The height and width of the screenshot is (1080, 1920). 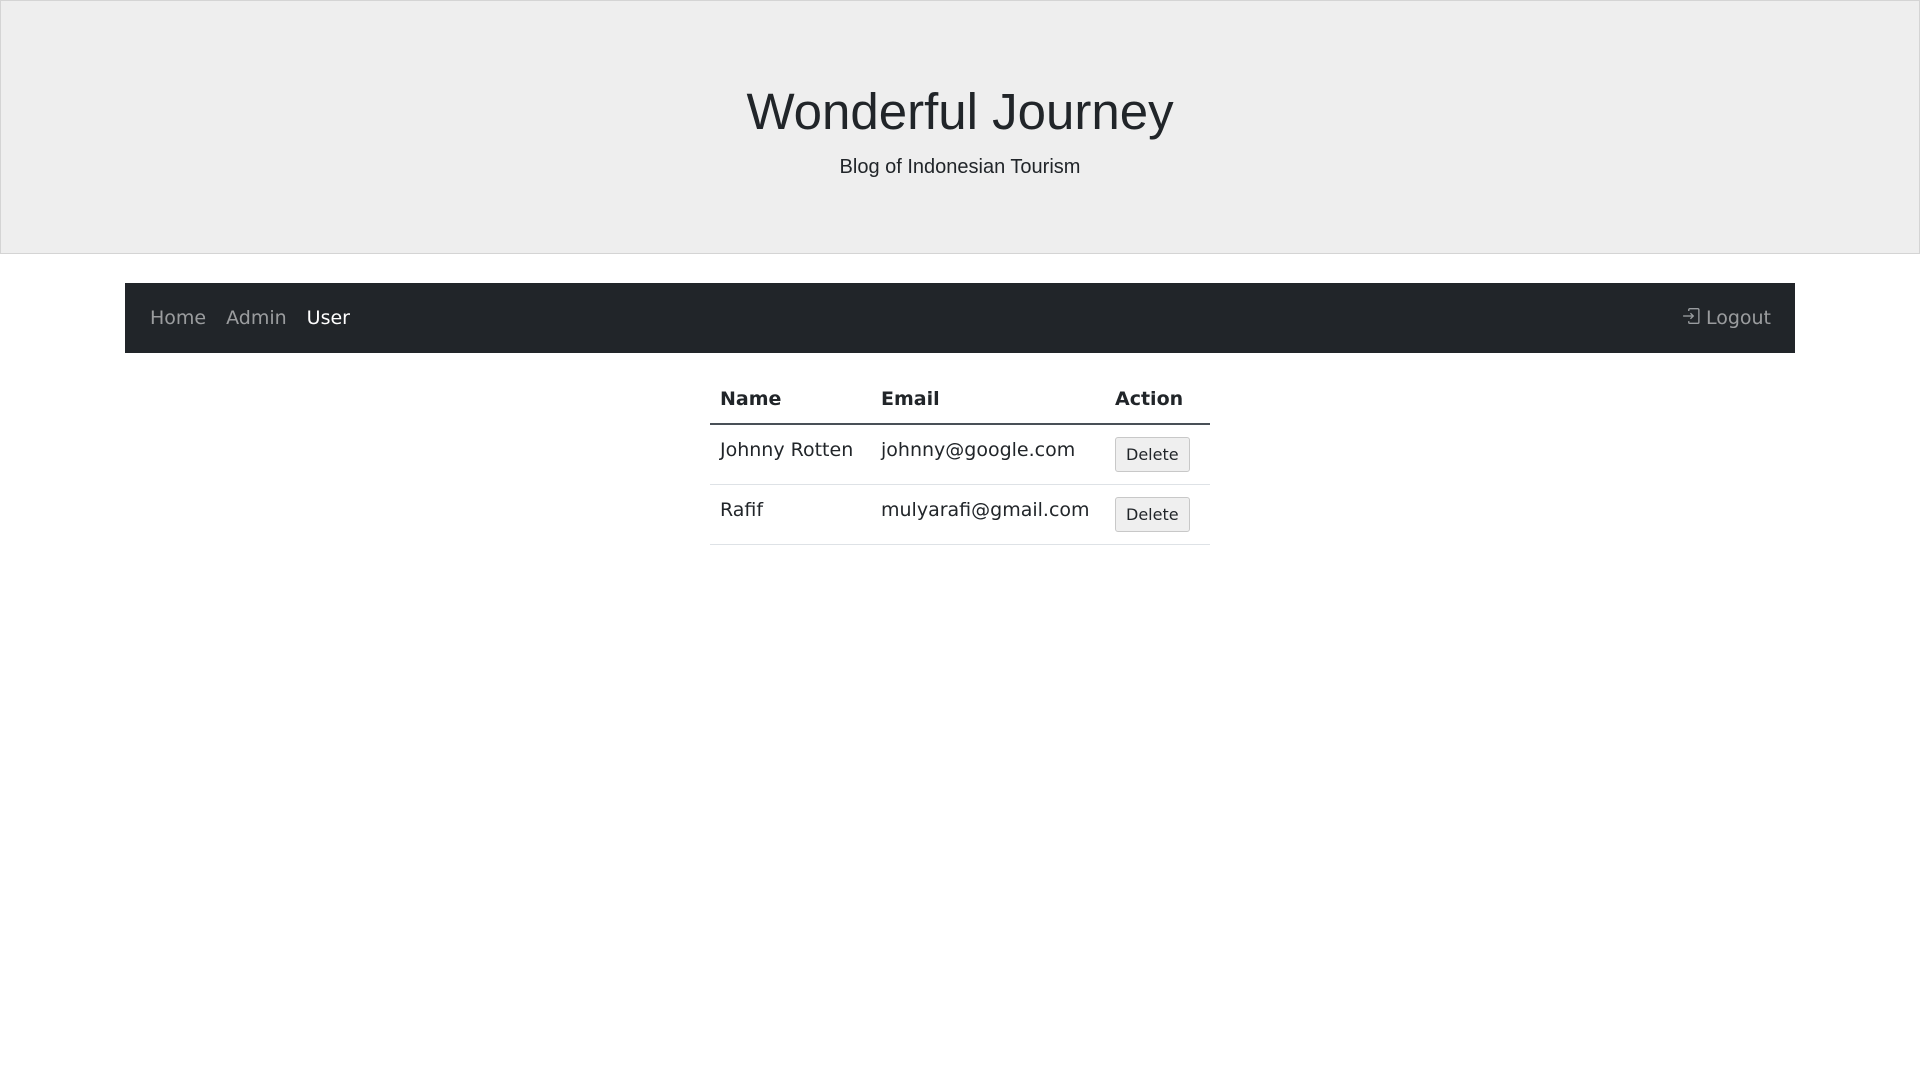 What do you see at coordinates (328, 318) in the screenshot?
I see `nav-link-user: User` at bounding box center [328, 318].